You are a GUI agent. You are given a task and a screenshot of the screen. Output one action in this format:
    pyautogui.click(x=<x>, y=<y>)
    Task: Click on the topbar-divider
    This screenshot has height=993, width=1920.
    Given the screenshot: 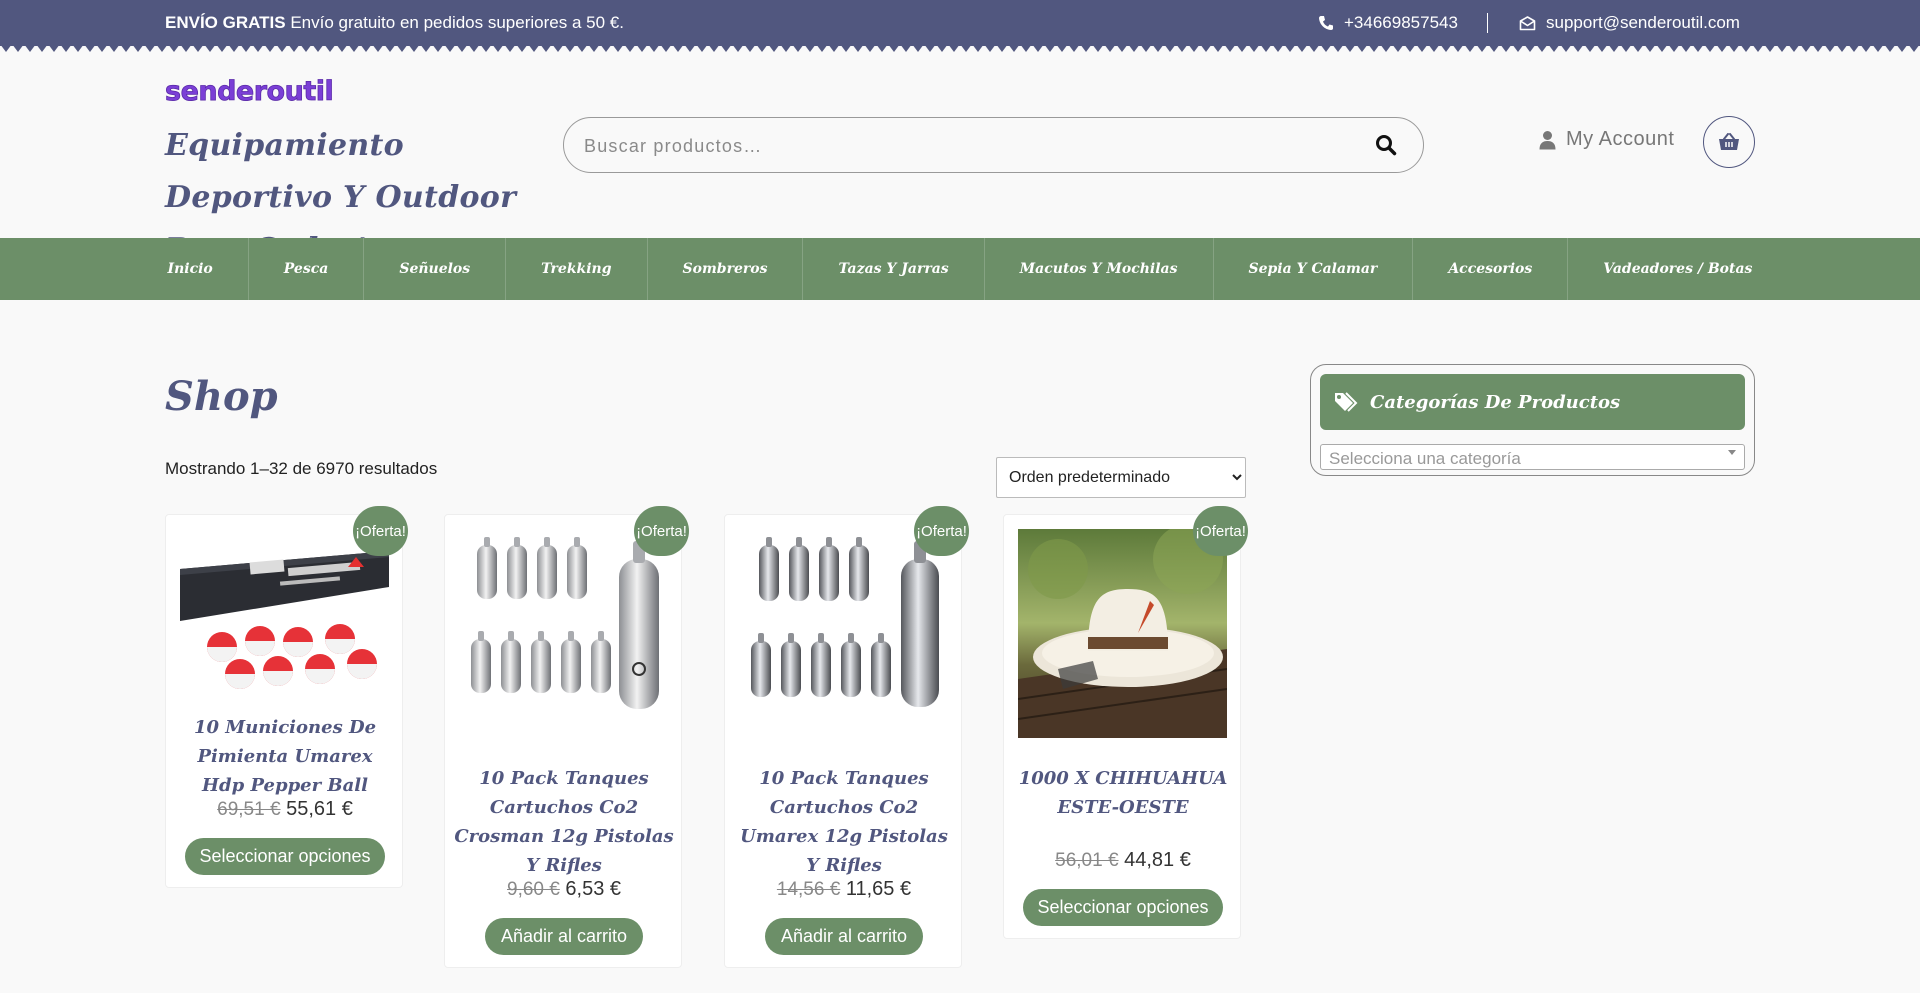 What is the action you would take?
    pyautogui.click(x=1487, y=23)
    